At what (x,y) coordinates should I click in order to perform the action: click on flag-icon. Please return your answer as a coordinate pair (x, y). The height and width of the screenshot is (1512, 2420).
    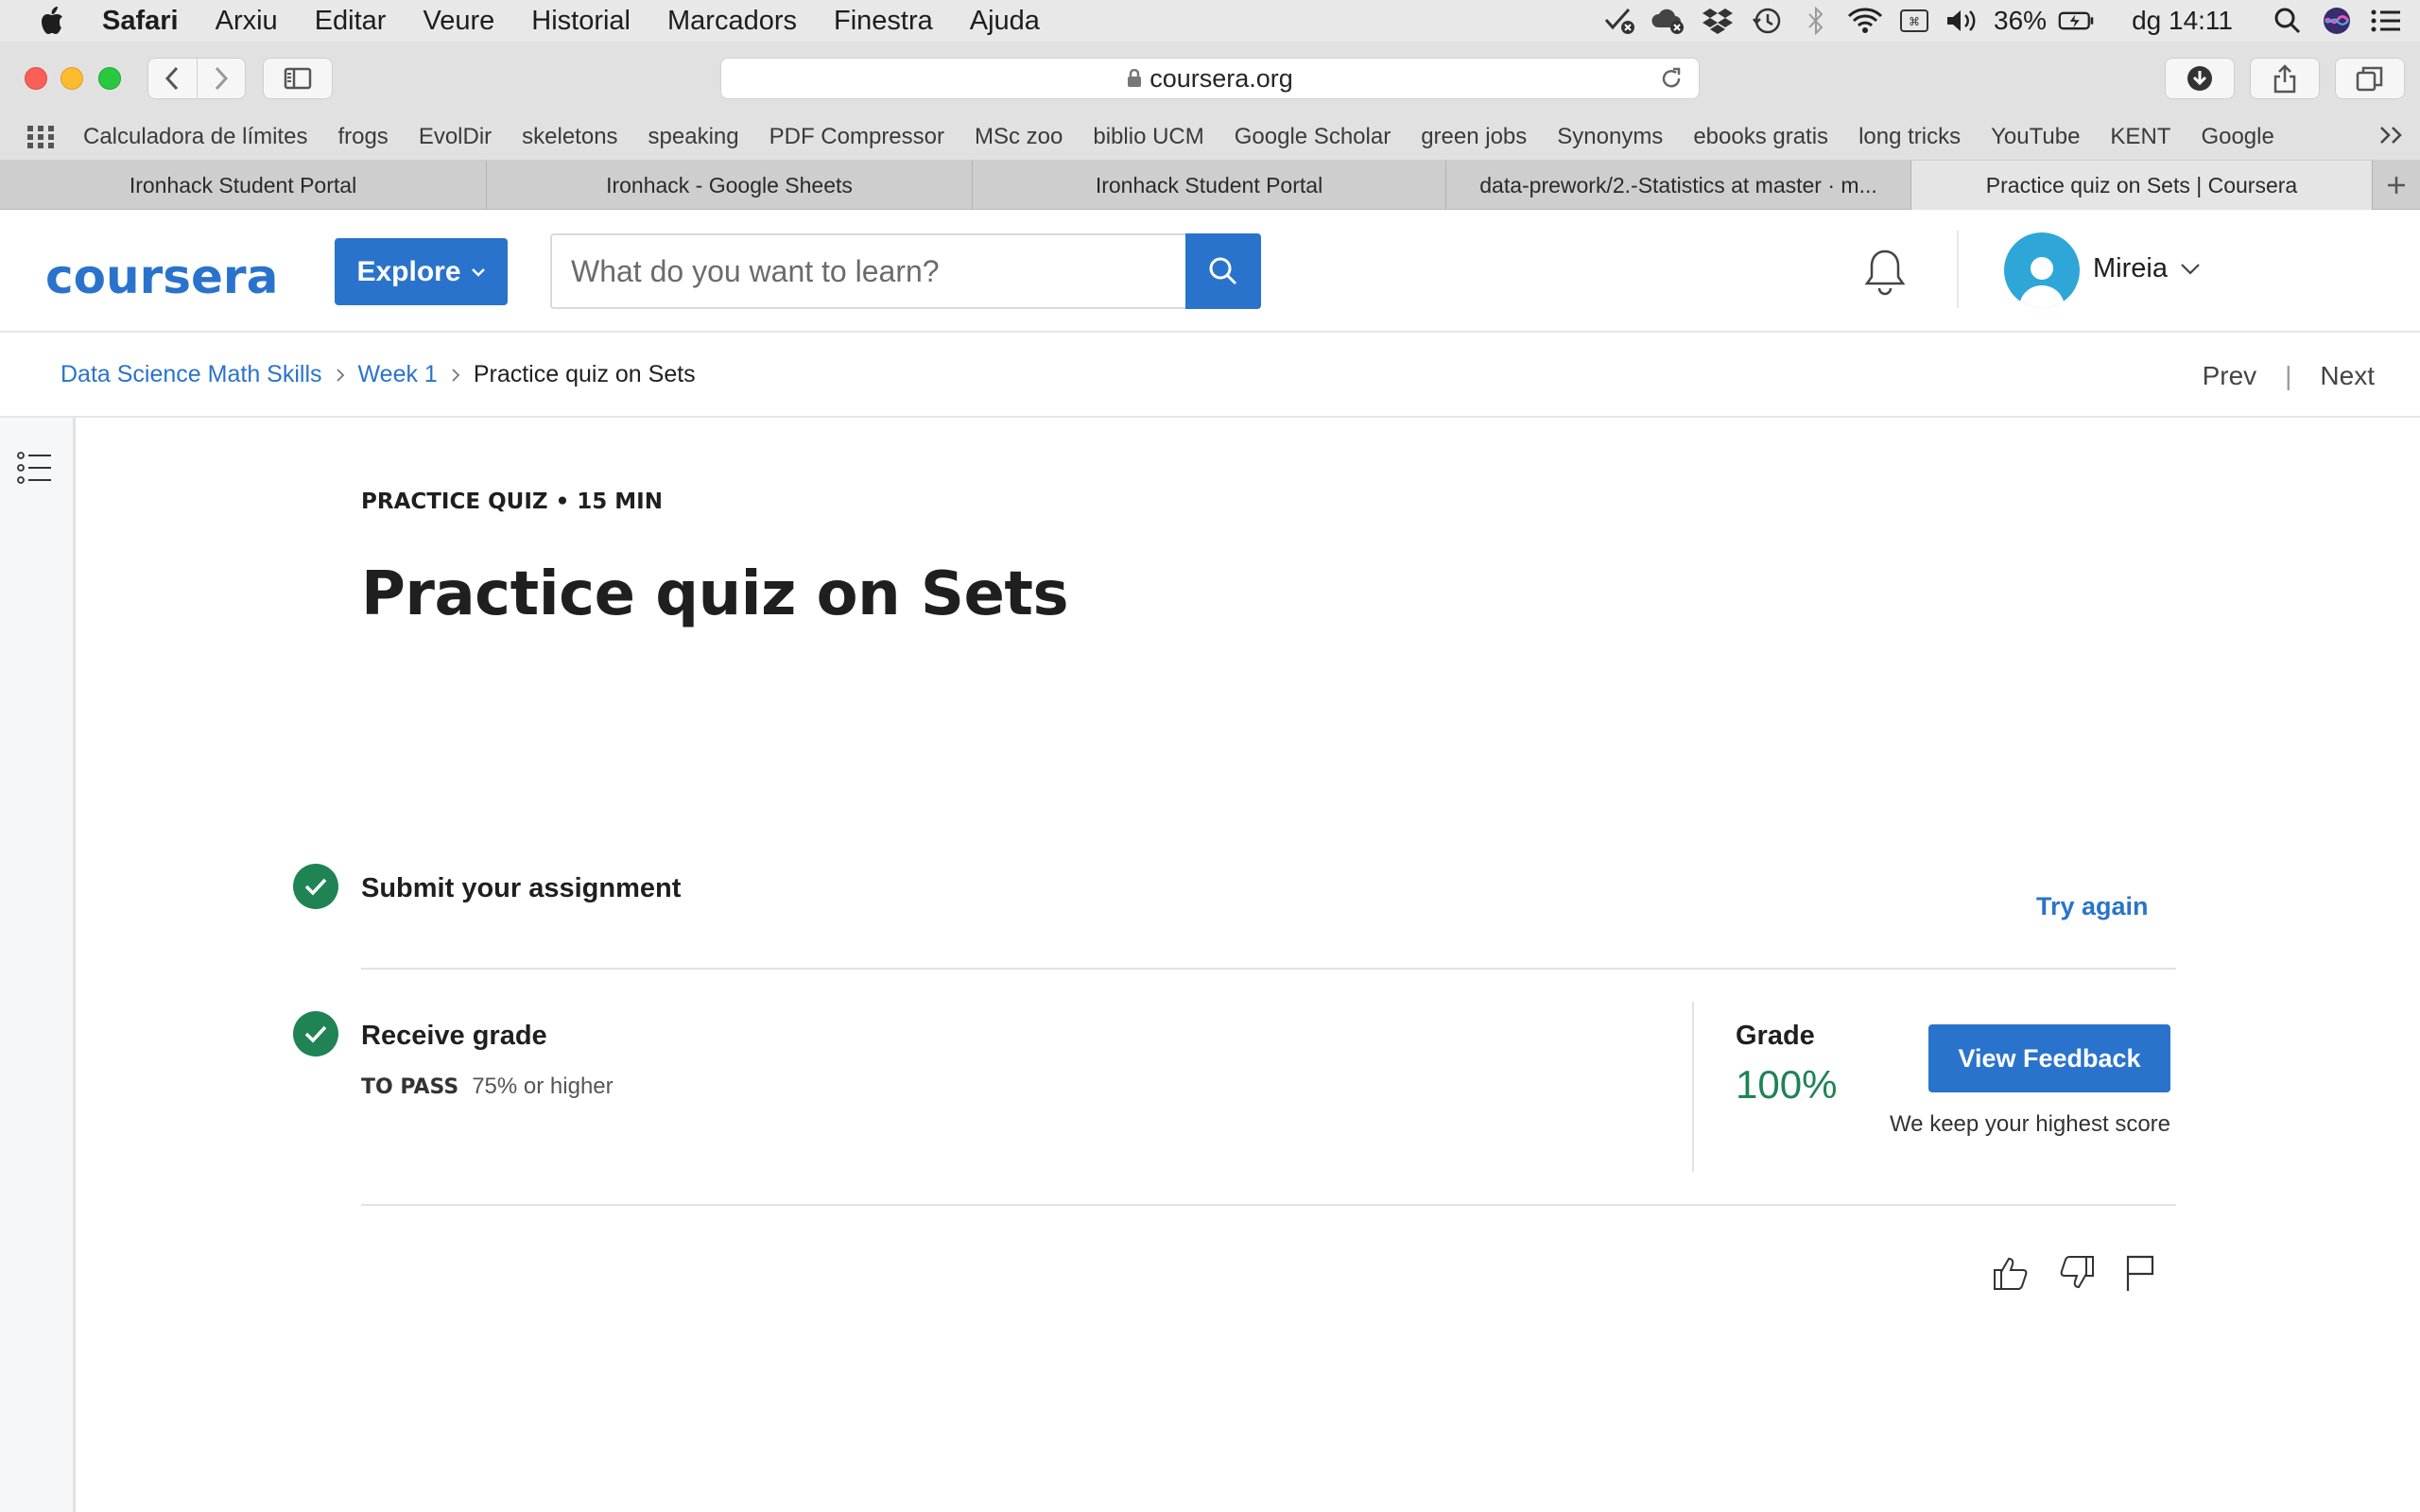
    Looking at the image, I should click on (2140, 1273).